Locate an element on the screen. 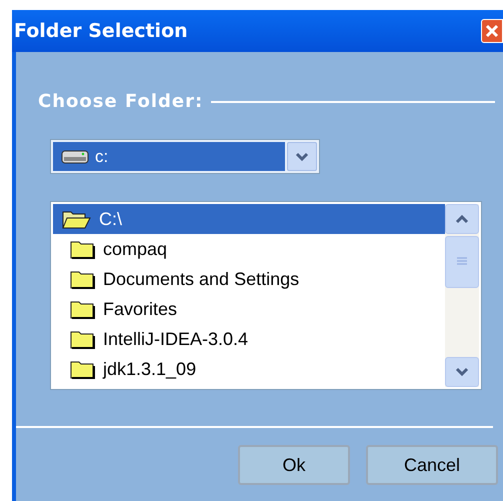 This screenshot has width=503, height=501. drive-value: c: is located at coordinates (101, 157).